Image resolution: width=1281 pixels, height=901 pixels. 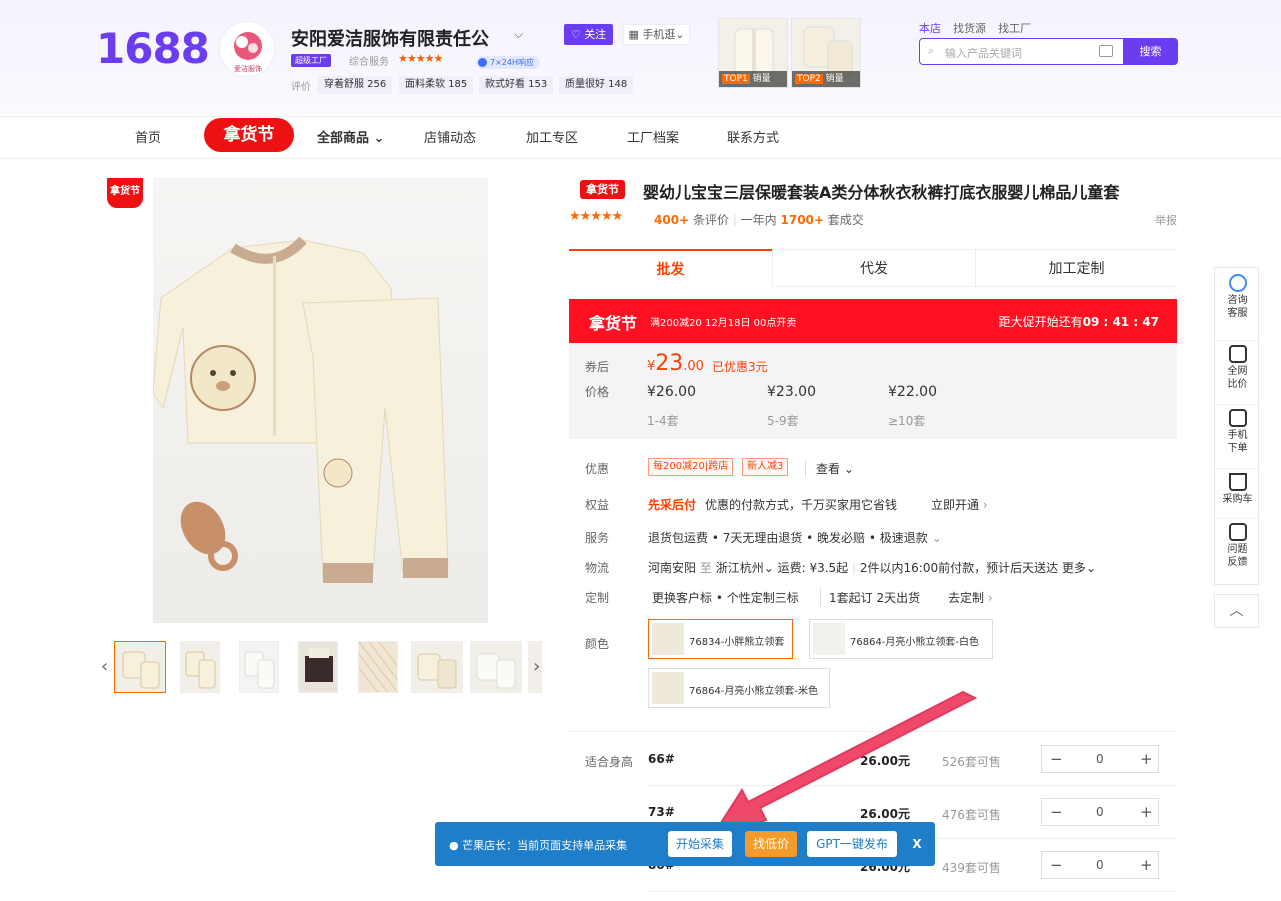 I want to click on start-collect-button: 开始采集, so click(x=700, y=844).